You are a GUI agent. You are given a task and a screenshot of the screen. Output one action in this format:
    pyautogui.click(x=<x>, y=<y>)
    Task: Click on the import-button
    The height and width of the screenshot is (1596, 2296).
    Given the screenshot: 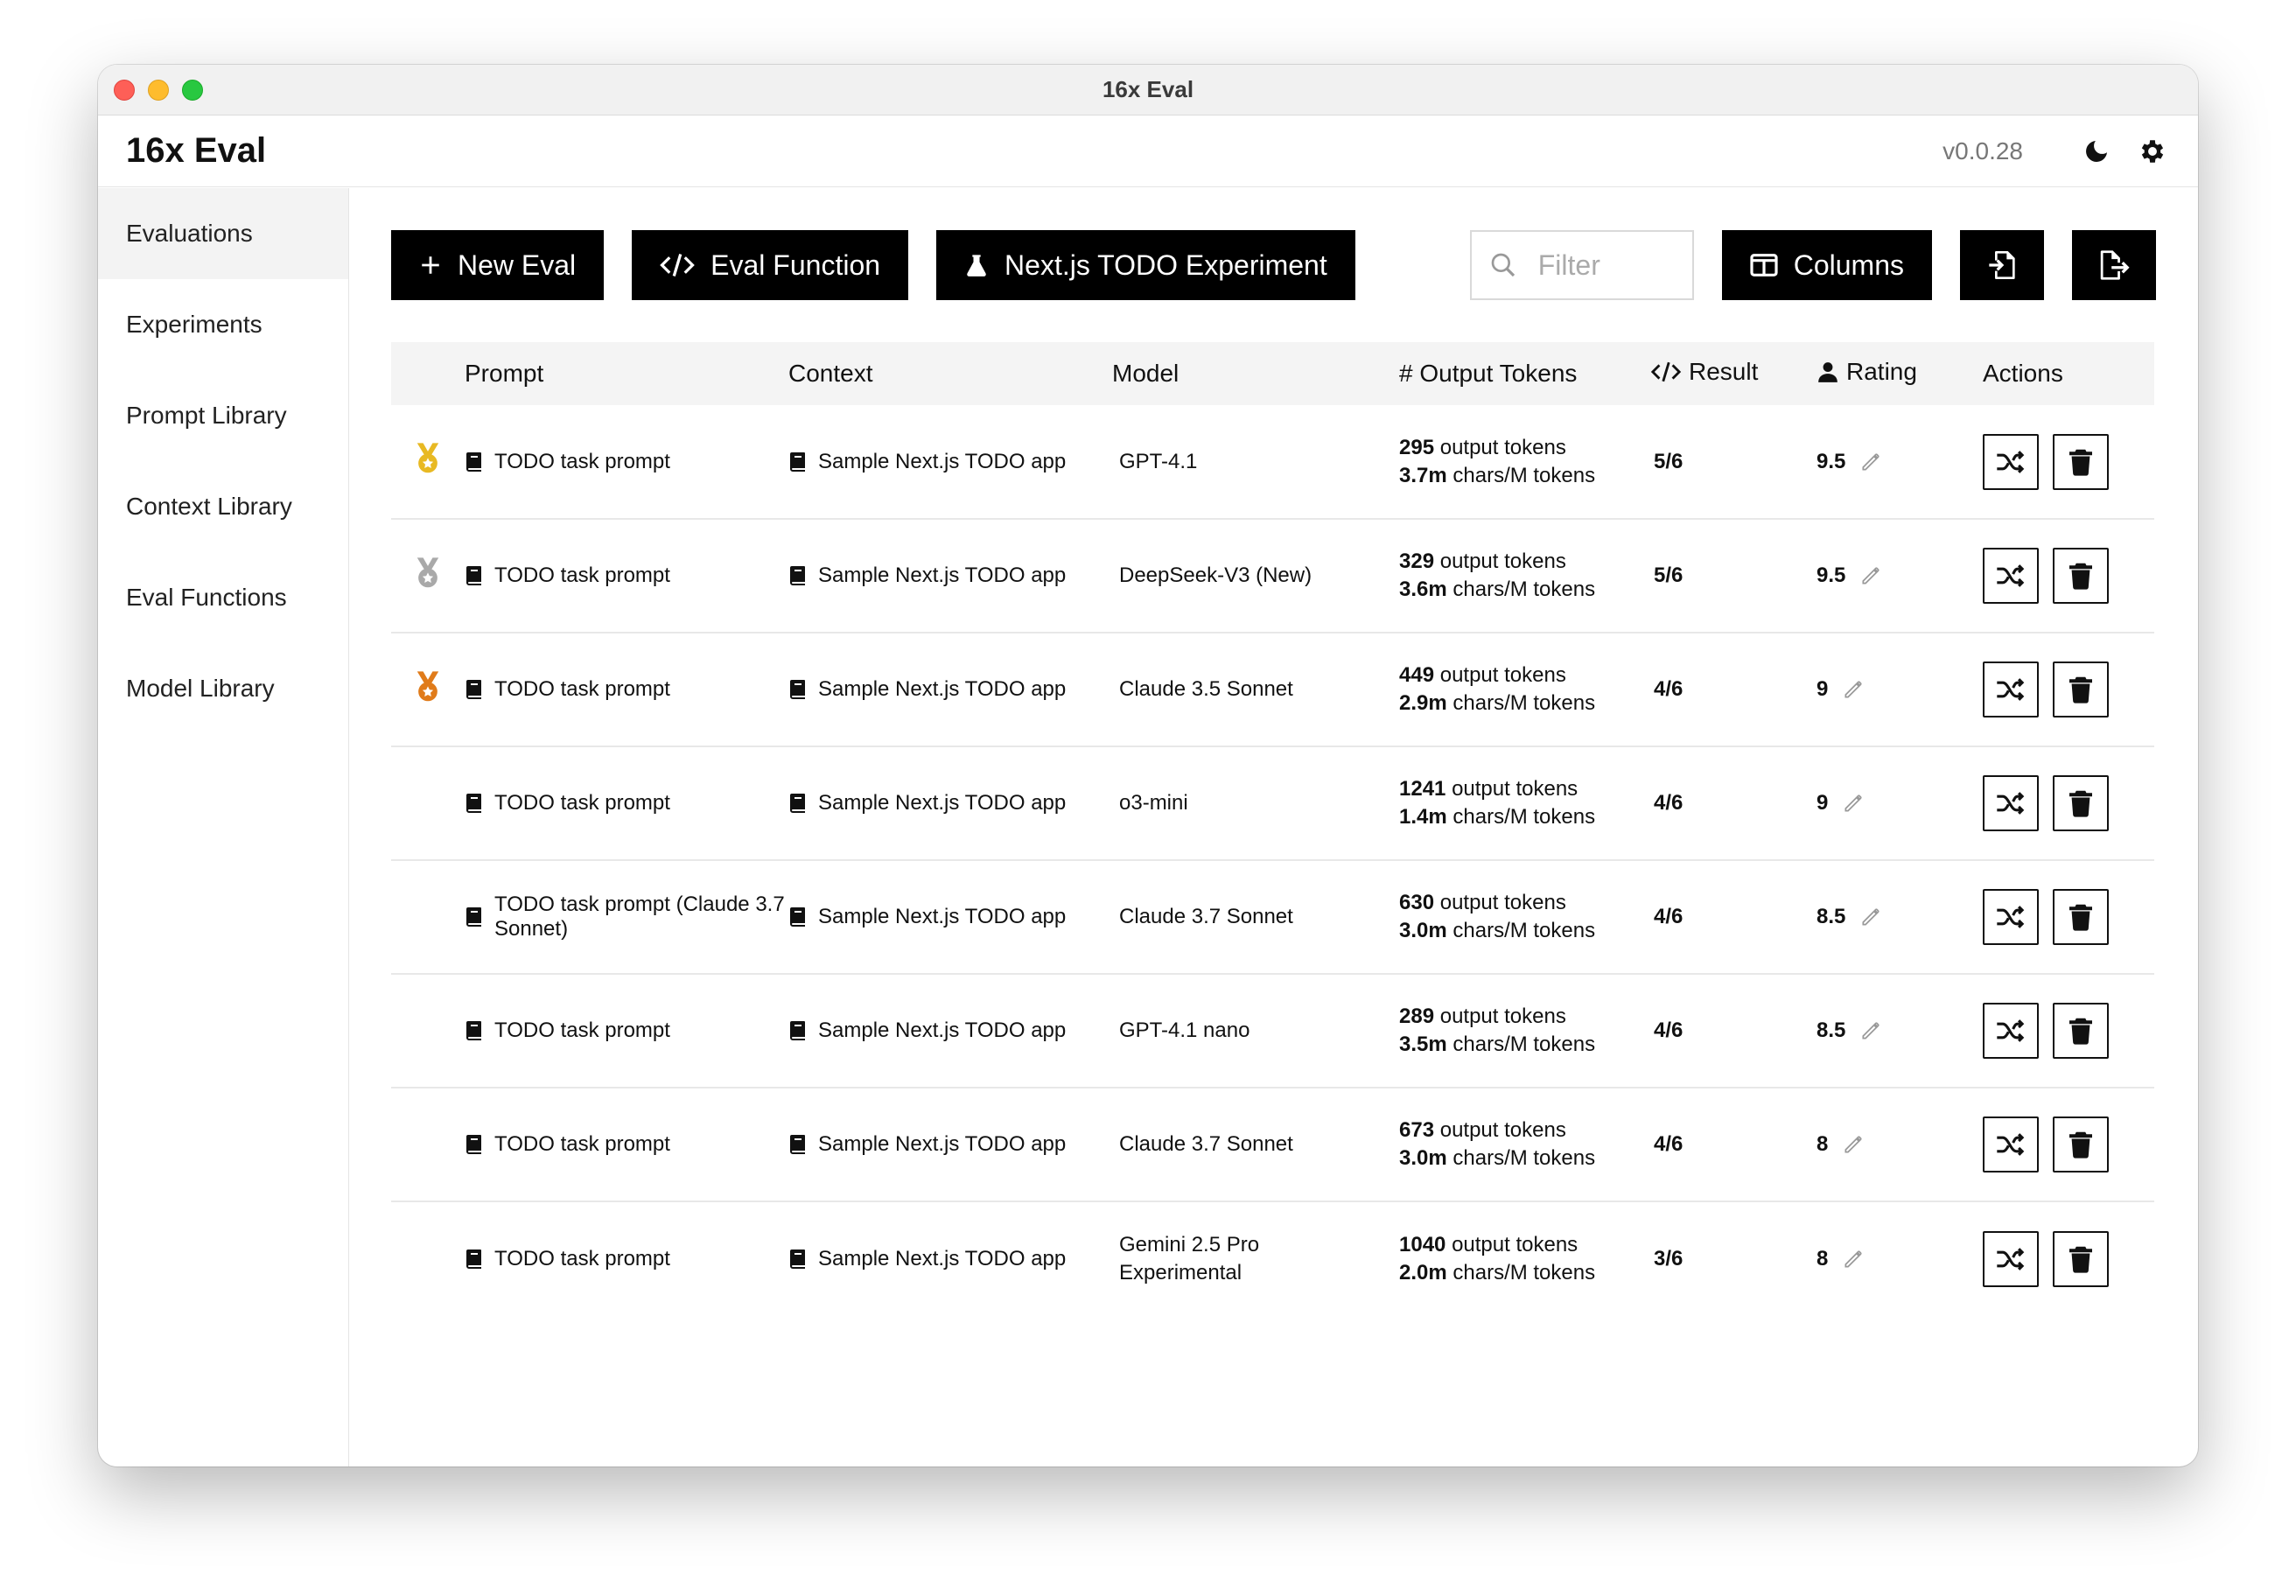 What is the action you would take?
    pyautogui.click(x=2002, y=265)
    